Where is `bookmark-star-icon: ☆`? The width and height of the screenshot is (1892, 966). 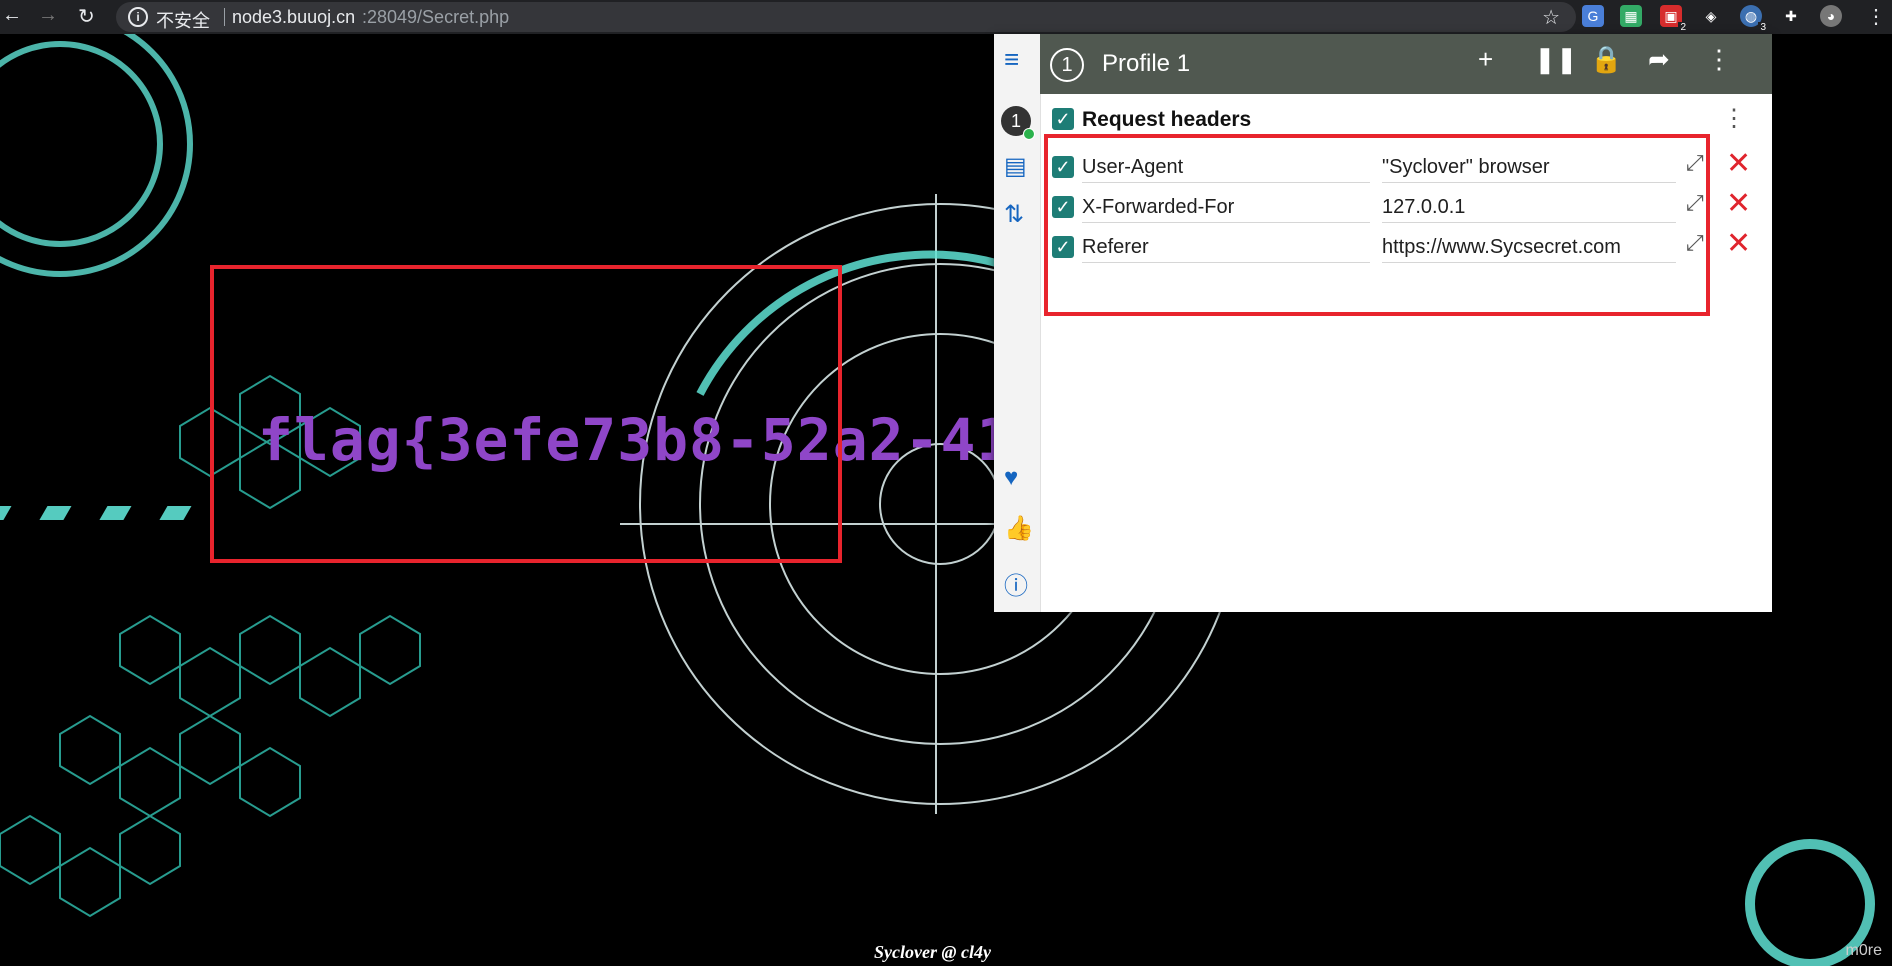
bookmark-star-icon: ☆ is located at coordinates (1551, 17).